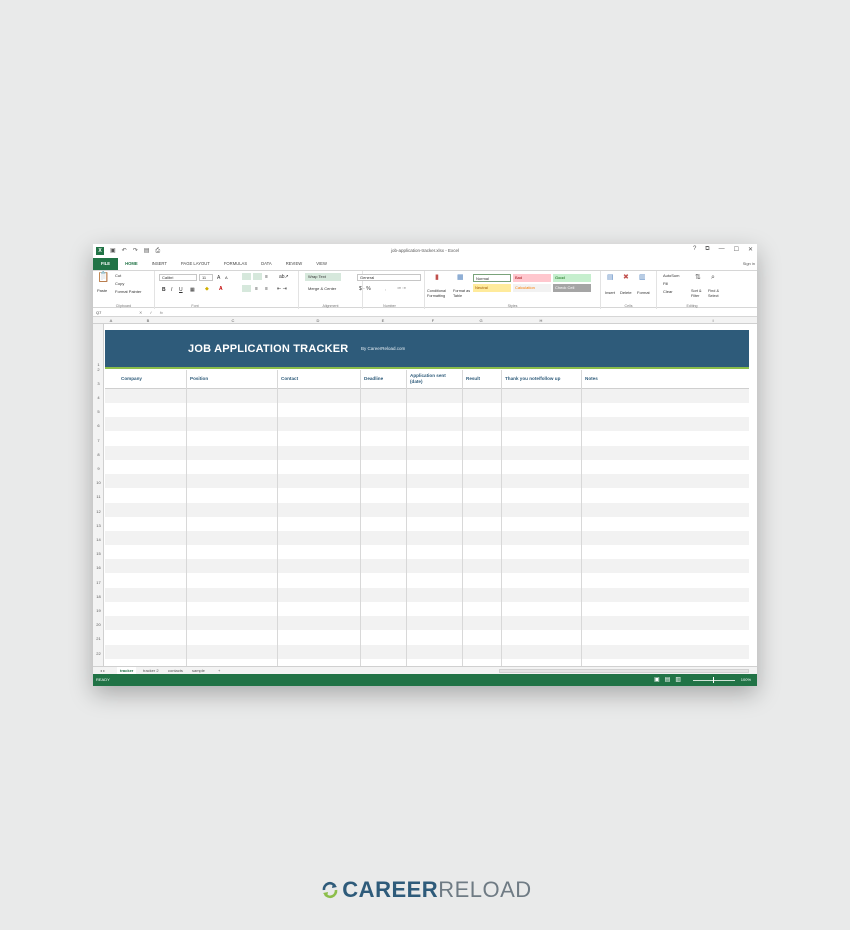  Describe the element at coordinates (98, 482) in the screenshot. I see `row-header: 10` at that location.